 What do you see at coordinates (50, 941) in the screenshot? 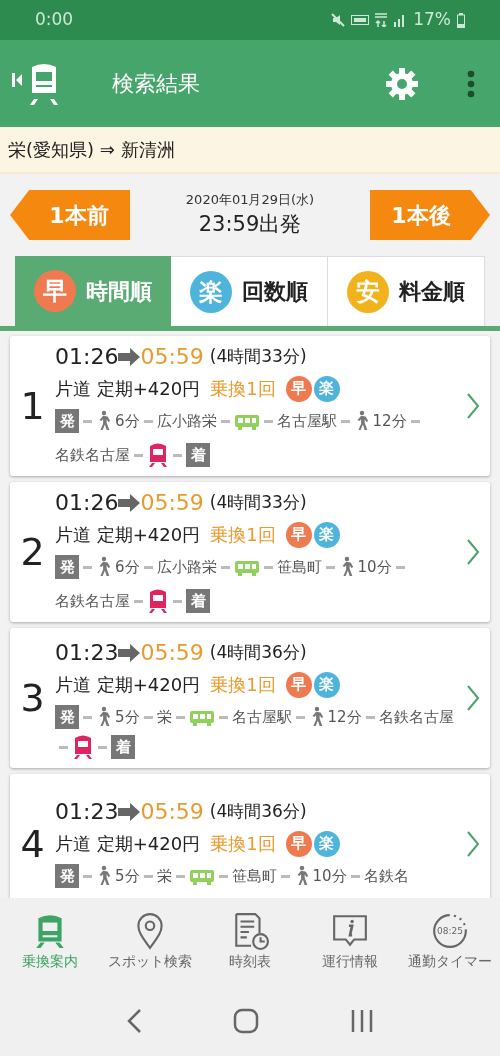
I see `nav-tab: 乗換案内` at bounding box center [50, 941].